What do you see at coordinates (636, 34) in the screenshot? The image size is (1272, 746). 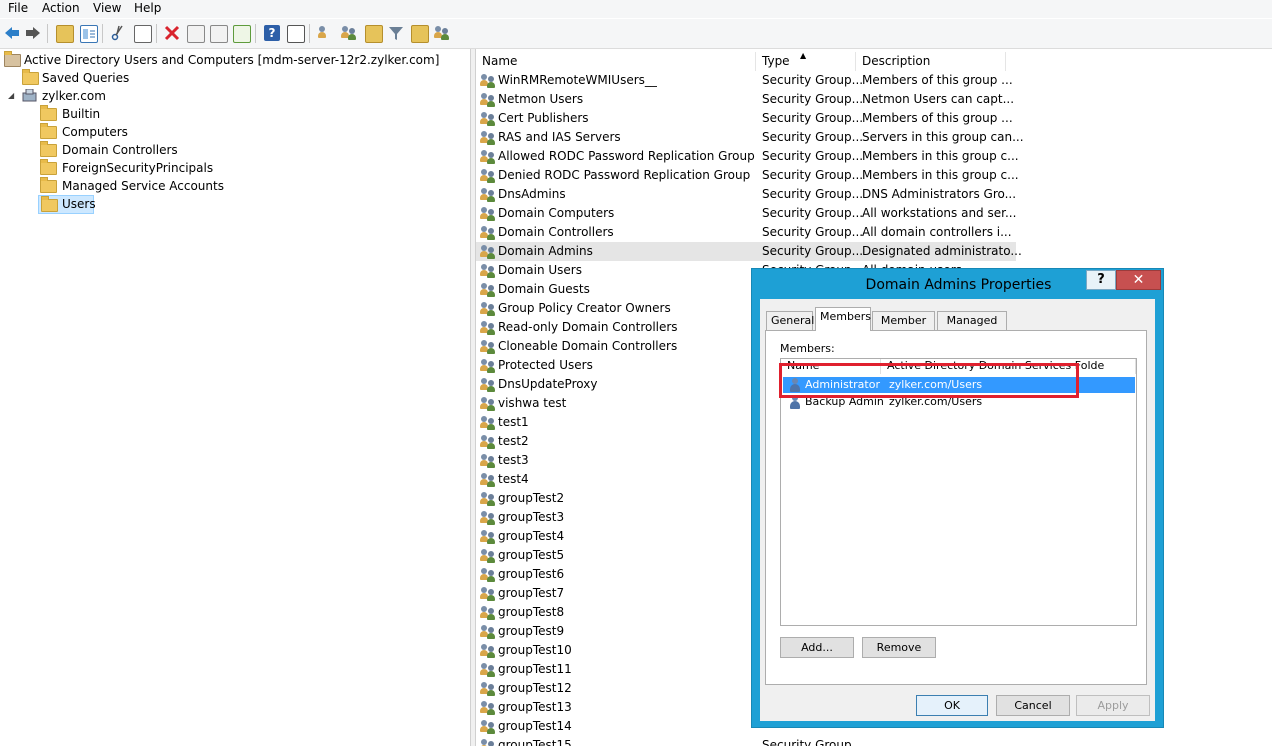 I see `toolbar: ?` at bounding box center [636, 34].